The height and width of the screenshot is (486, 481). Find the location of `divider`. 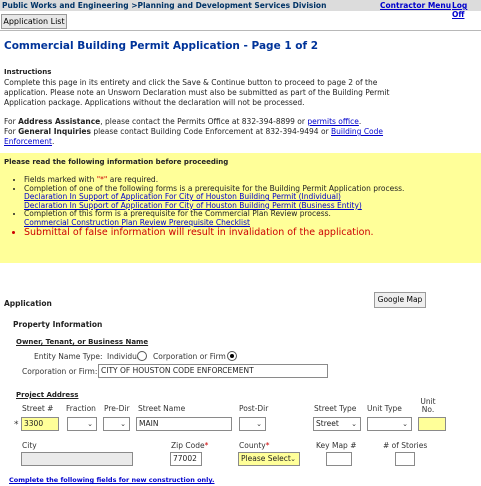

divider is located at coordinates (240, 30).